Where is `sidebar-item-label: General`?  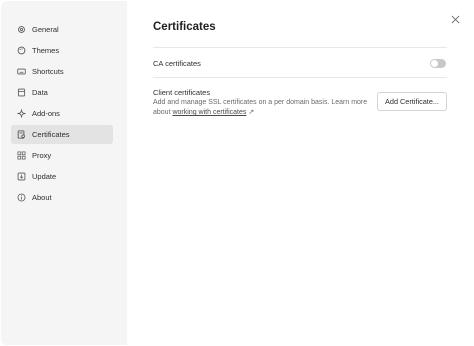 sidebar-item-label: General is located at coordinates (45, 29).